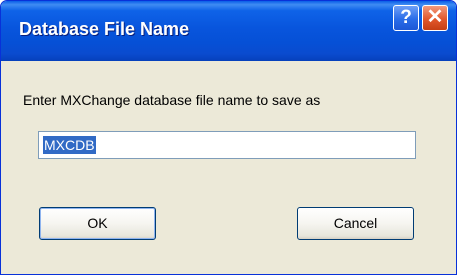  Describe the element at coordinates (355, 223) in the screenshot. I see `cancel-button: Cancel` at that location.